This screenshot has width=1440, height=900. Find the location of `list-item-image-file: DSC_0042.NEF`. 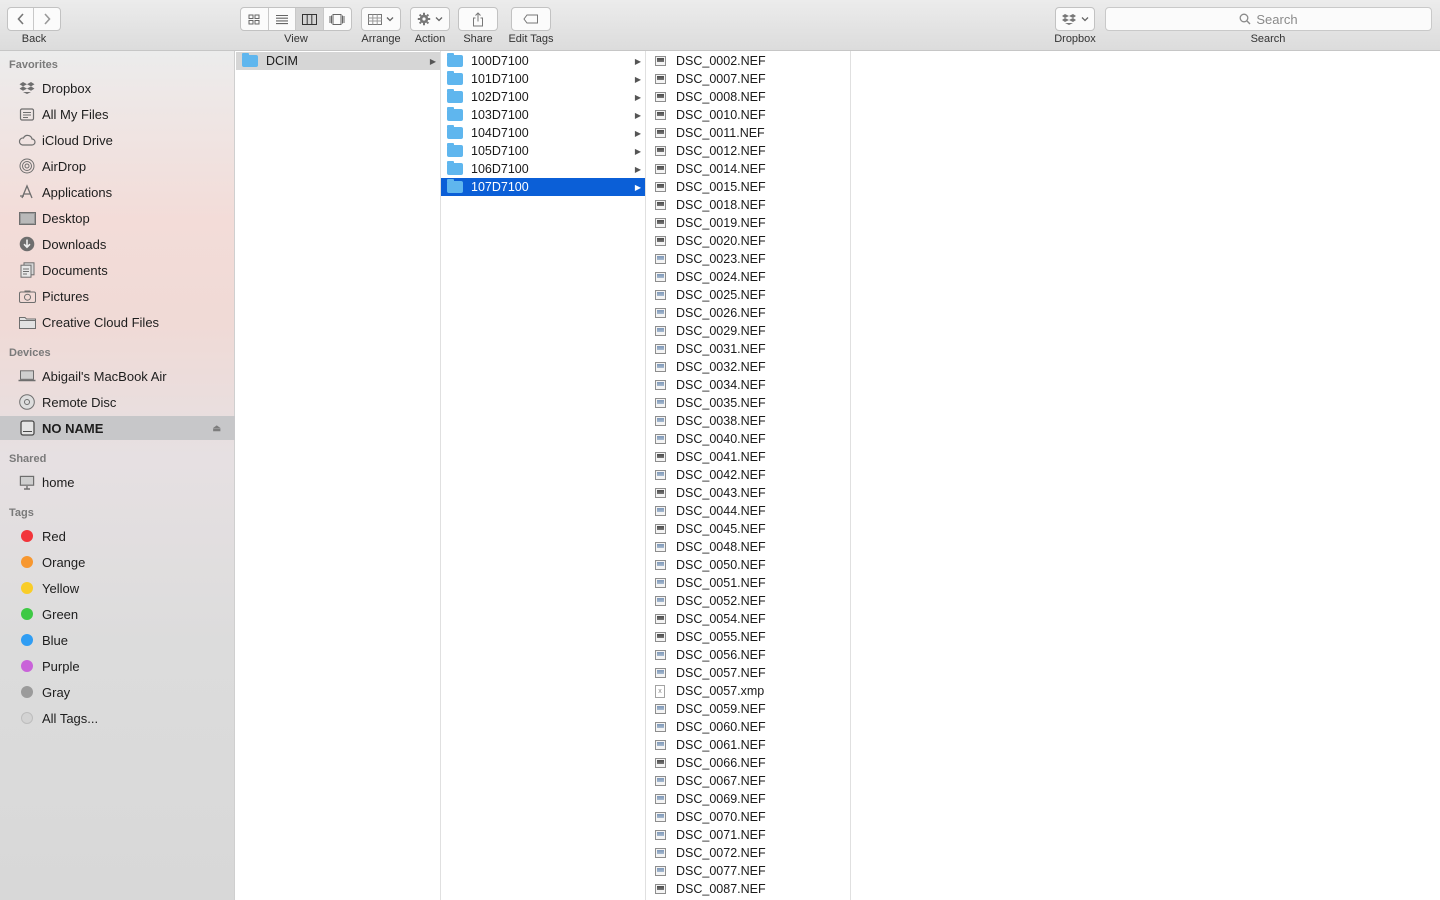

list-item-image-file: DSC_0042.NEF is located at coordinates (748, 475).